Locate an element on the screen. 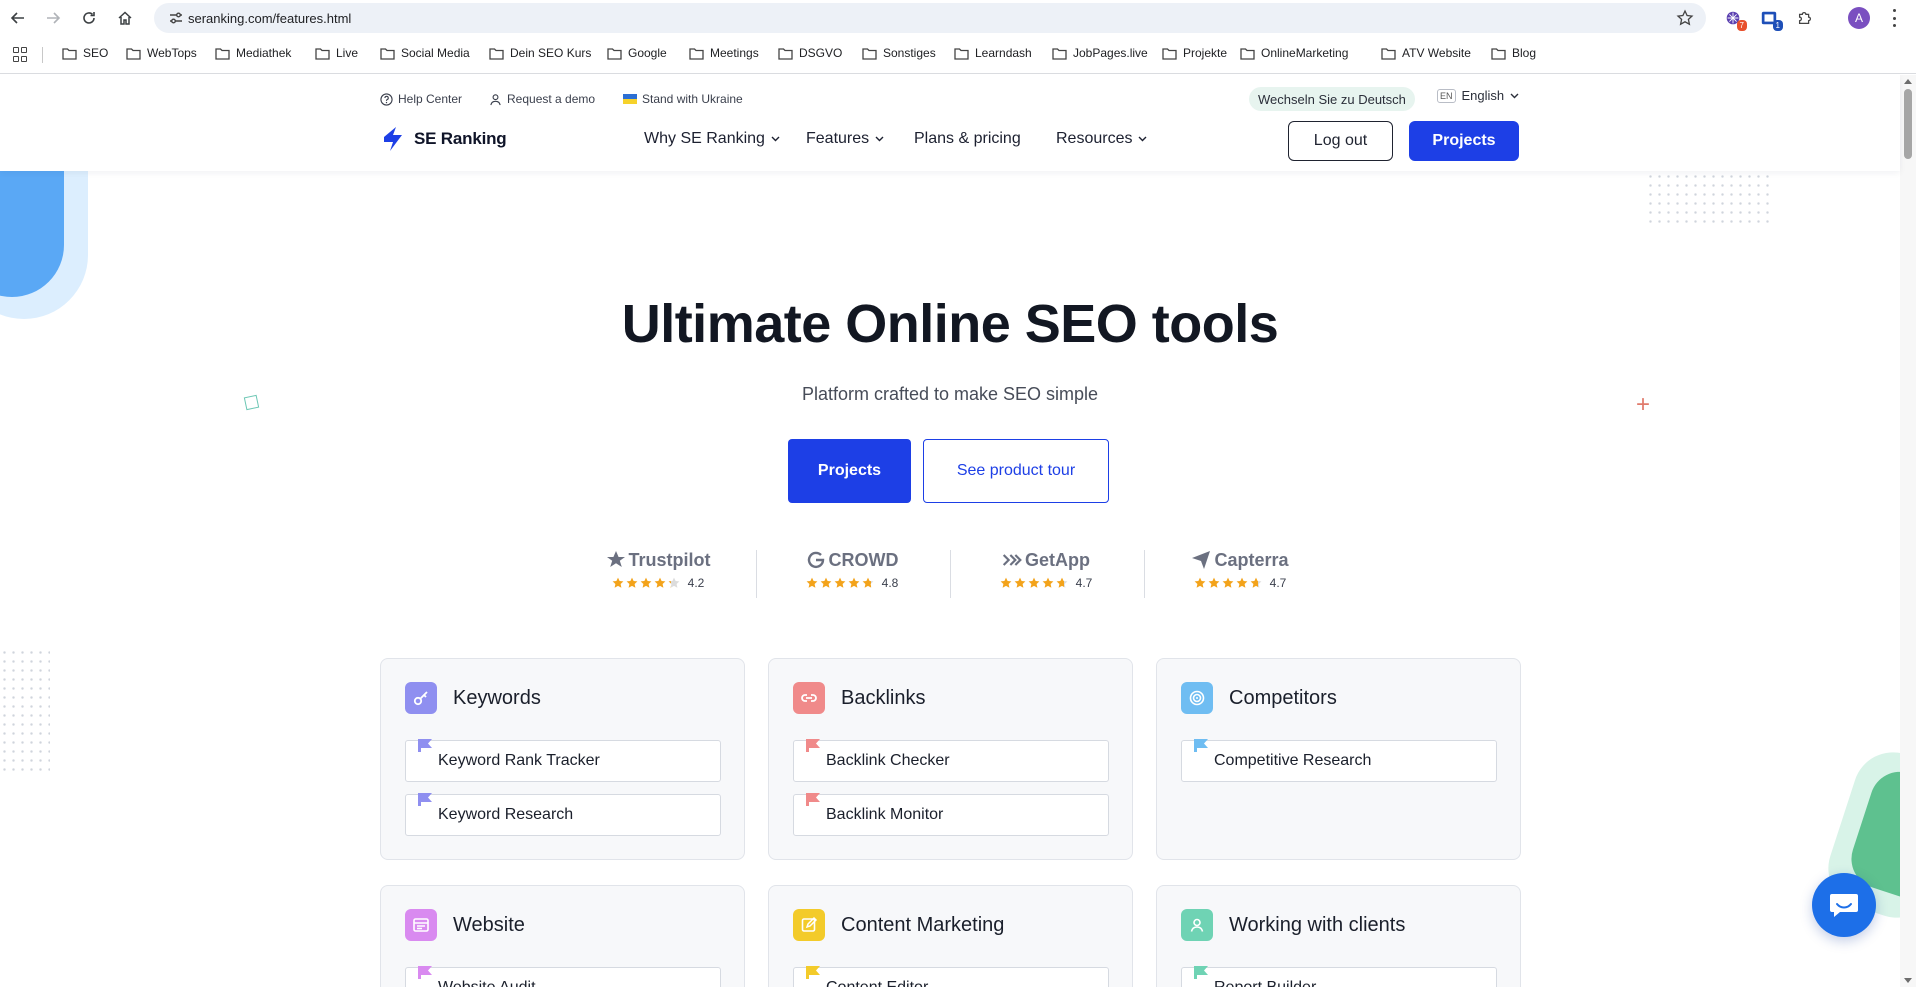  nav-features: Features is located at coordinates (845, 139).